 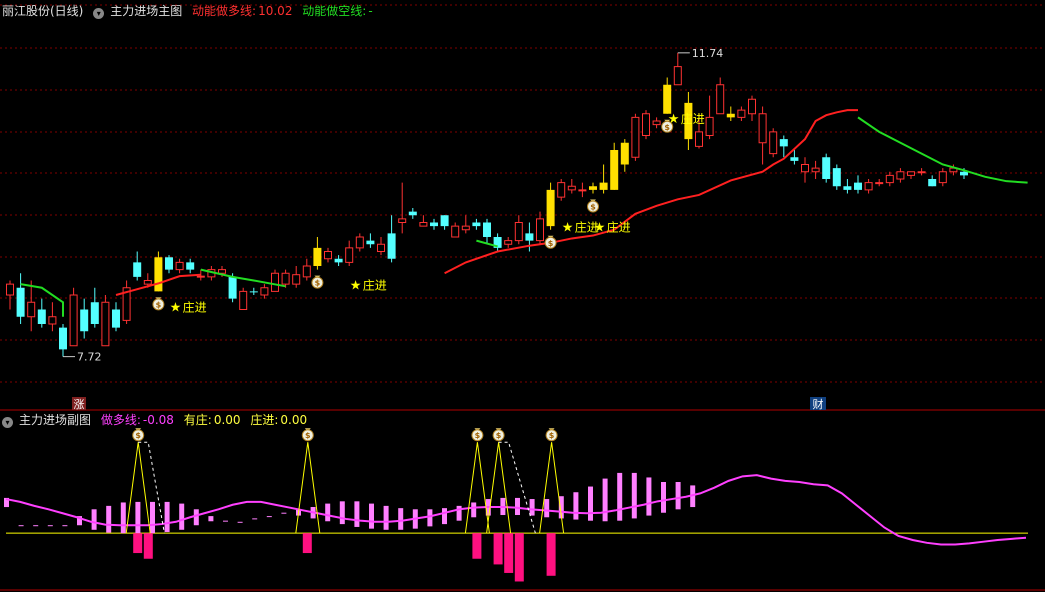 I want to click on cai-badge: 财, so click(x=818, y=404).